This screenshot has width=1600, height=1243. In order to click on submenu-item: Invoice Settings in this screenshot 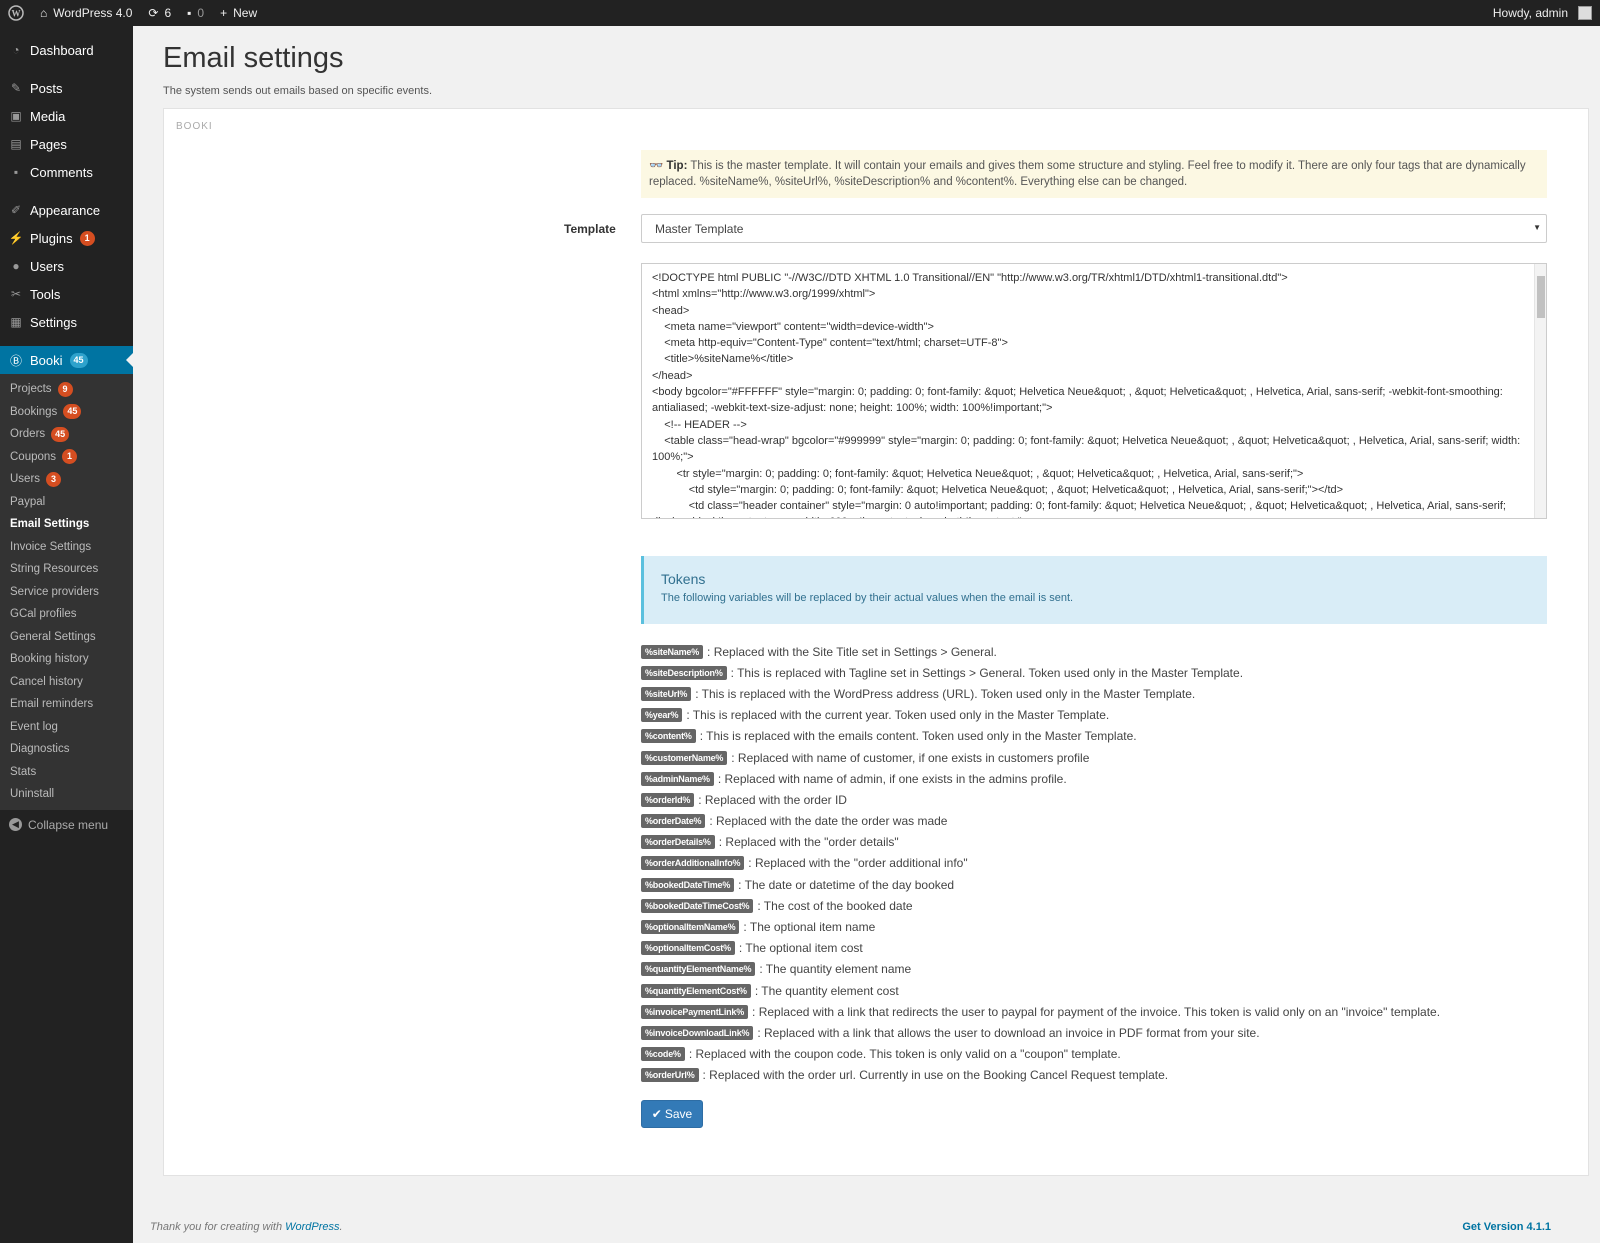, I will do `click(66, 547)`.